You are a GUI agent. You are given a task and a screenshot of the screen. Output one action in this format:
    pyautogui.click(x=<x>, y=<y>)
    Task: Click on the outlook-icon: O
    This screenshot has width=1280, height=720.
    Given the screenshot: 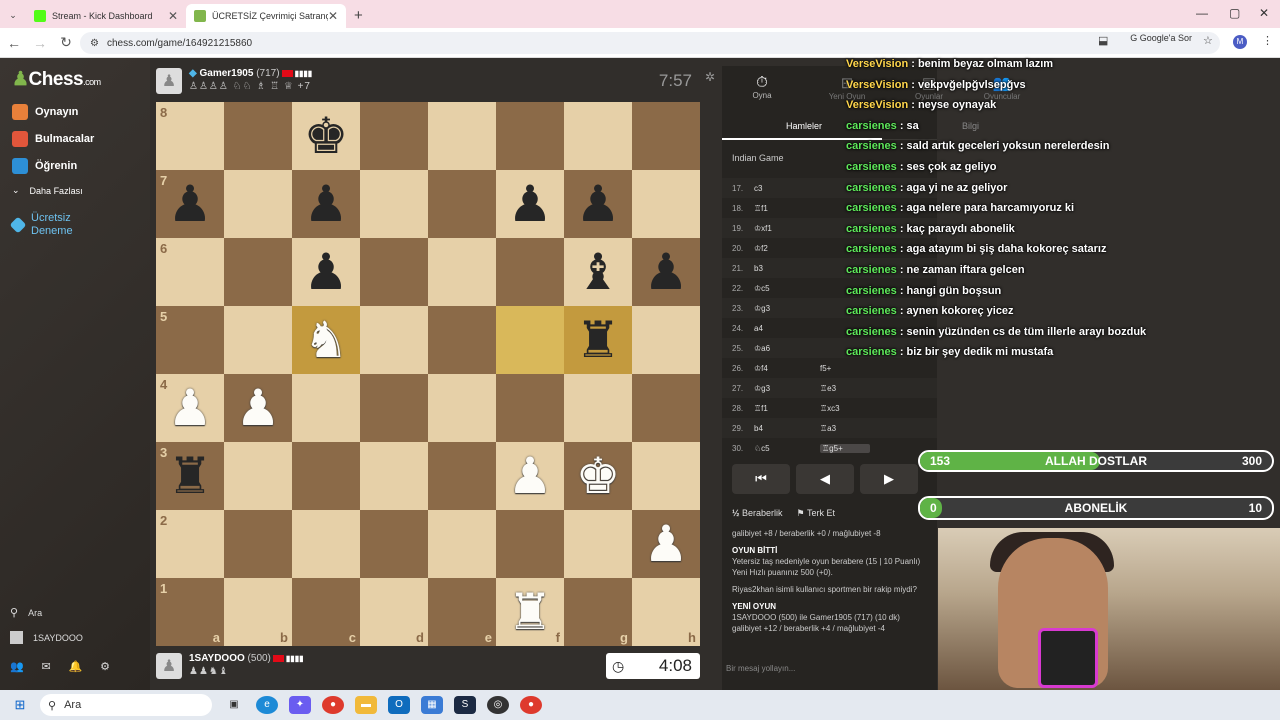 What is the action you would take?
    pyautogui.click(x=399, y=705)
    